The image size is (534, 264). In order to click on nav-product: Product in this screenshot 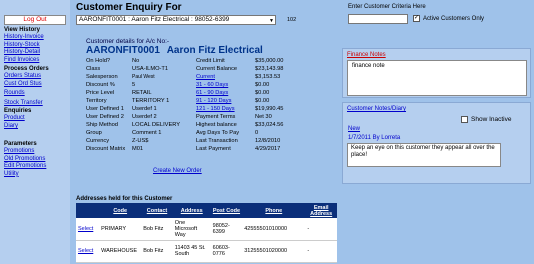, I will do `click(17, 118)`.